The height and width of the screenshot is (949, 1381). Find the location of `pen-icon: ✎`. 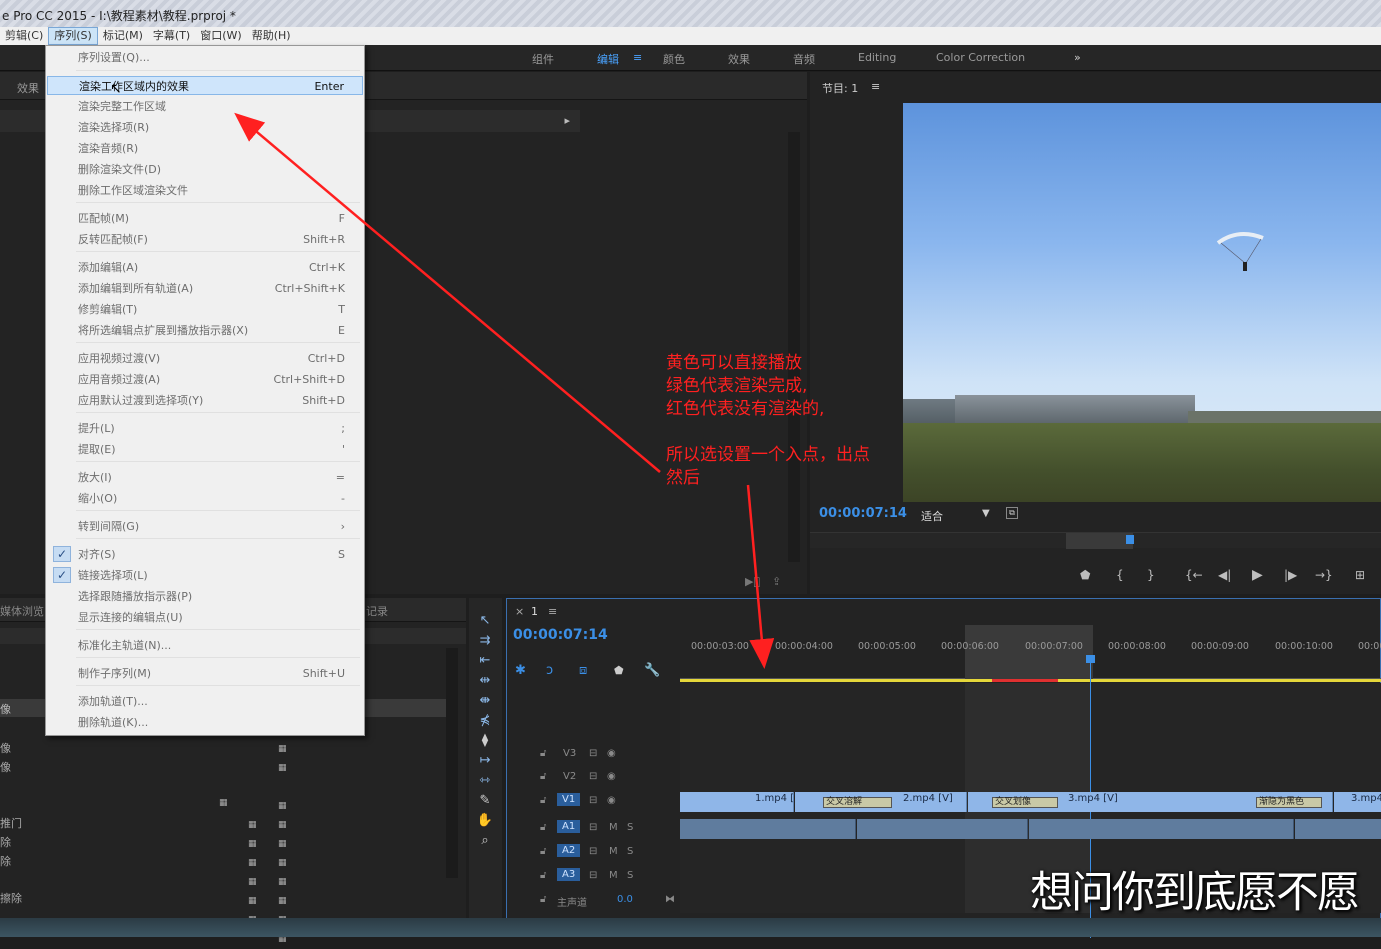

pen-icon: ✎ is located at coordinates (485, 801).